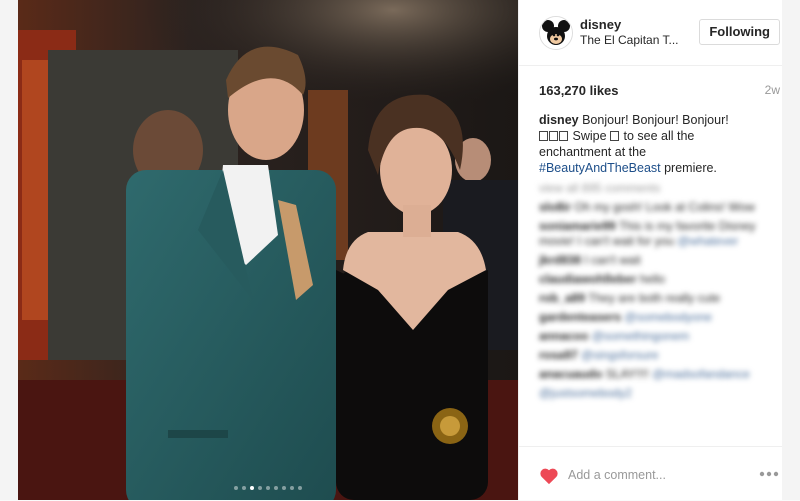 The image size is (800, 501). I want to click on comment-username: jkrd838, so click(560, 260).